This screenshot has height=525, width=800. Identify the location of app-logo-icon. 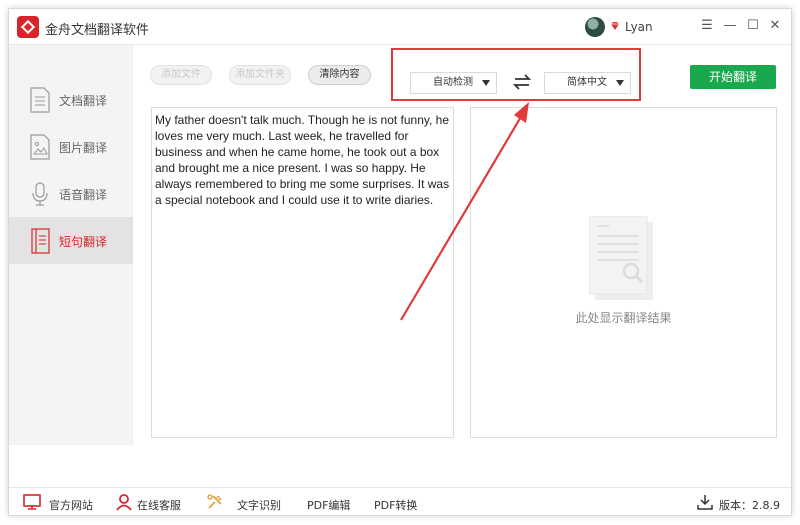
(28, 27).